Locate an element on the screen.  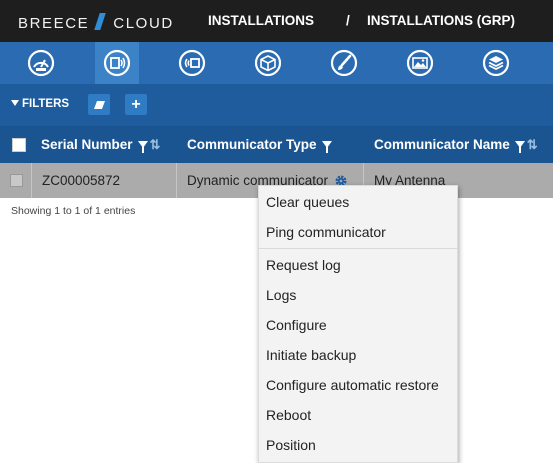
icon-nav-bar is located at coordinates (276, 63).